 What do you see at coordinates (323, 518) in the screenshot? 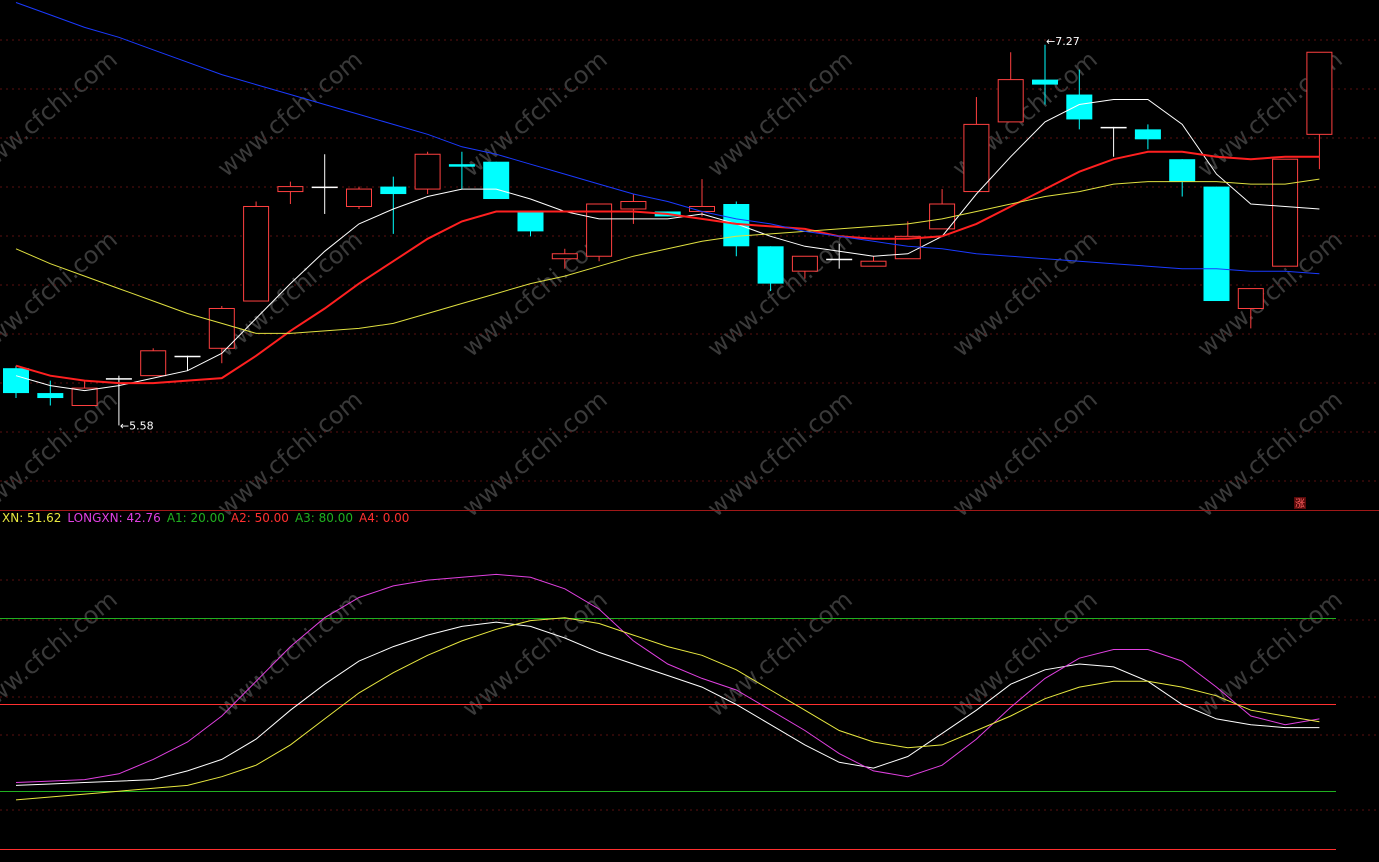
I see `legend-item: A3: 80.00` at bounding box center [323, 518].